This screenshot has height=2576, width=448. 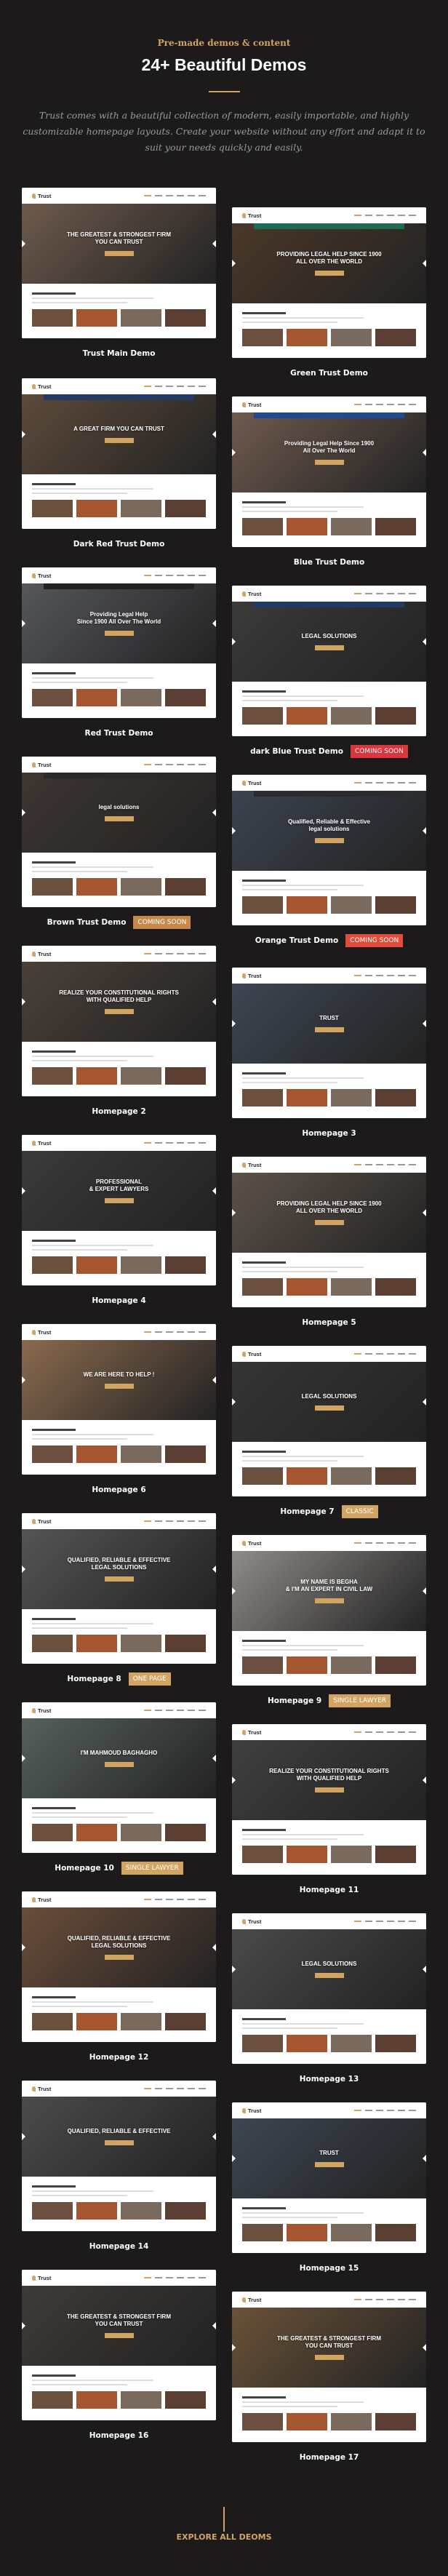 I want to click on demo-title: Homepage 12, so click(x=119, y=2057).